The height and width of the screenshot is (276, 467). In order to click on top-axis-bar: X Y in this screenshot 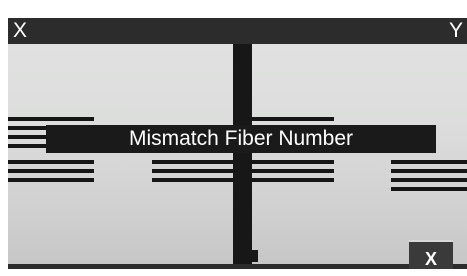, I will do `click(237, 31)`.